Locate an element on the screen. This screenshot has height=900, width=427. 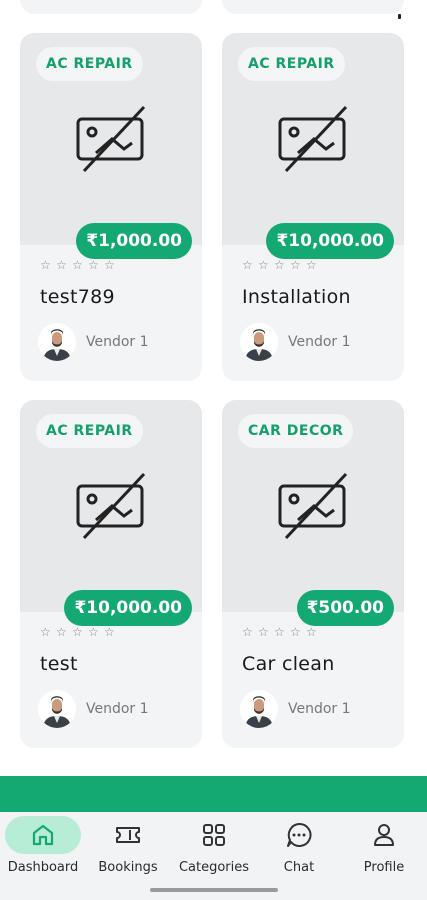
accent-banner is located at coordinates (213, 794).